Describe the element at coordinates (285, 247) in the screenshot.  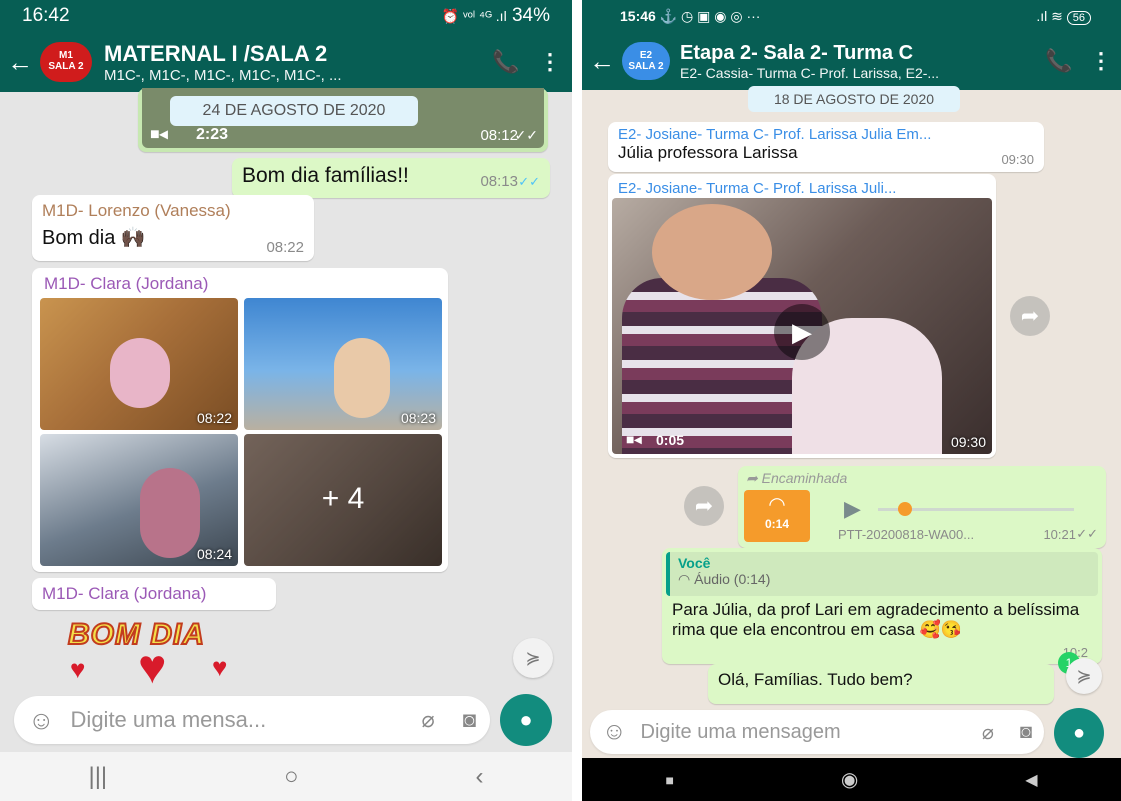
I see `message-time: 08:22` at that location.